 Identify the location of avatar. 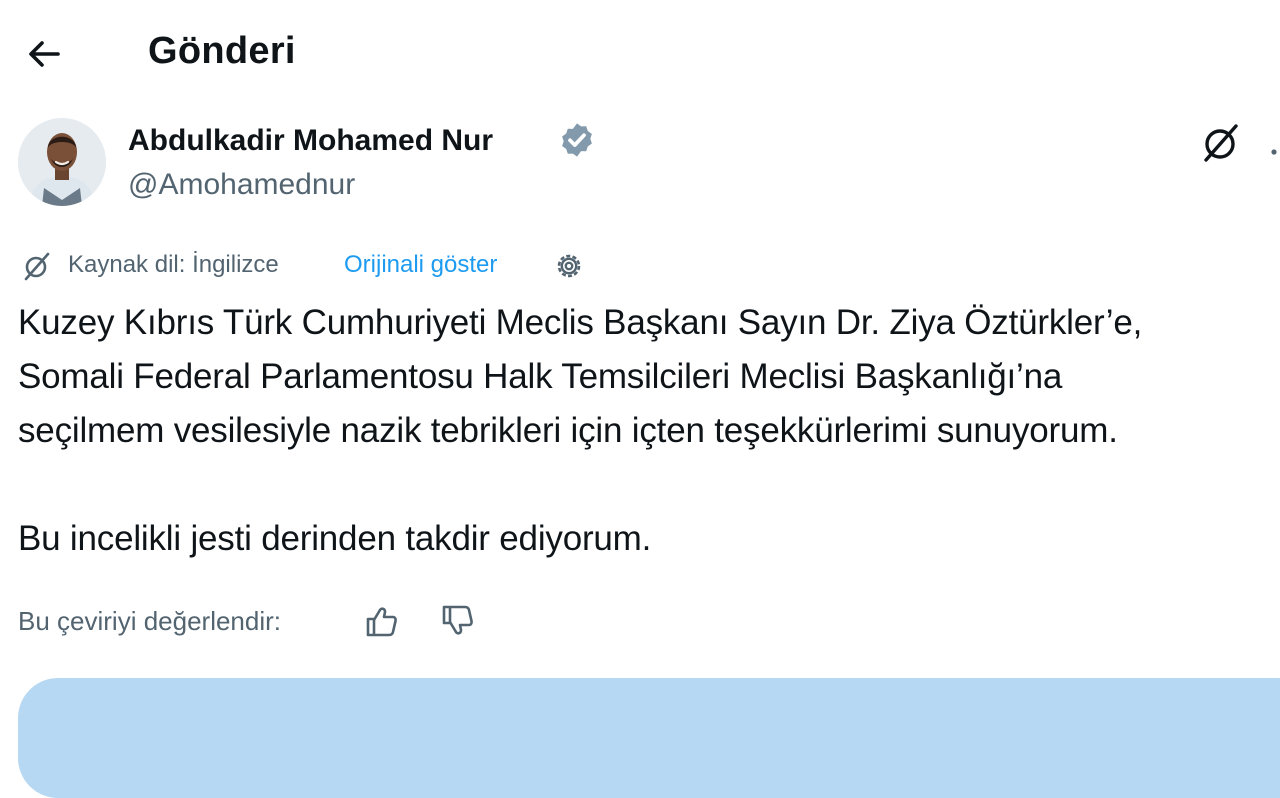
(62, 162).